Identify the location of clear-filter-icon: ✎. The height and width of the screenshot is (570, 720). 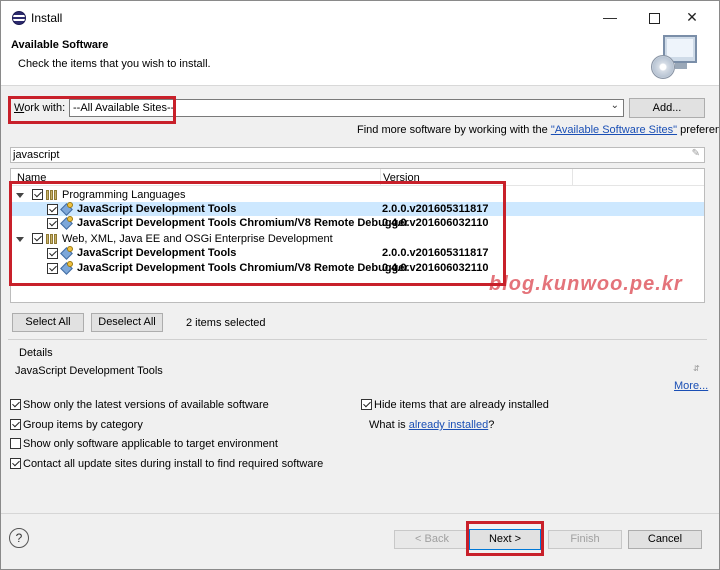
(696, 153).